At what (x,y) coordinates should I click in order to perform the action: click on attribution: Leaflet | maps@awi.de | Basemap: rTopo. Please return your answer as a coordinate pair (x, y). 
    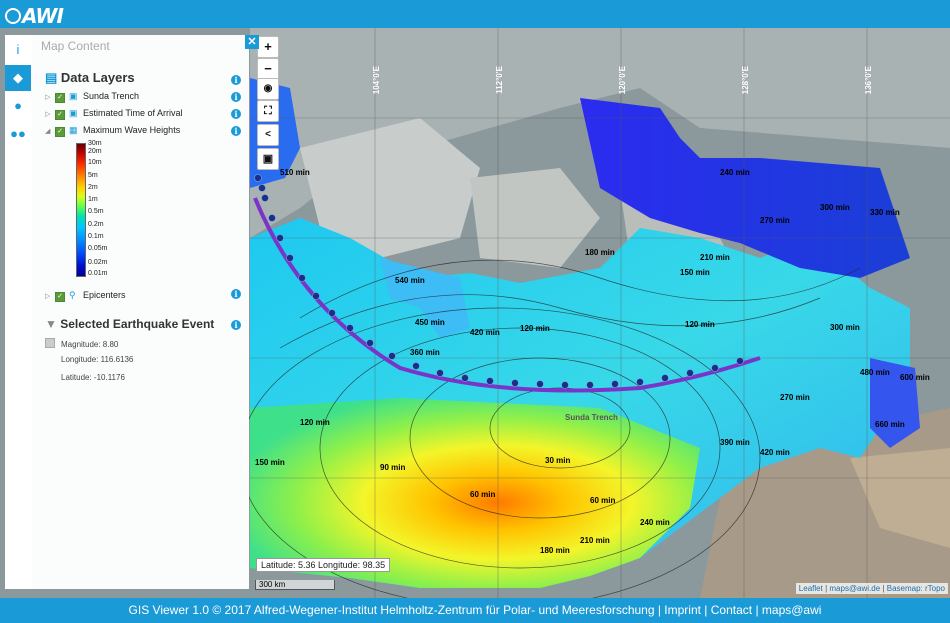
    Looking at the image, I should click on (871, 588).